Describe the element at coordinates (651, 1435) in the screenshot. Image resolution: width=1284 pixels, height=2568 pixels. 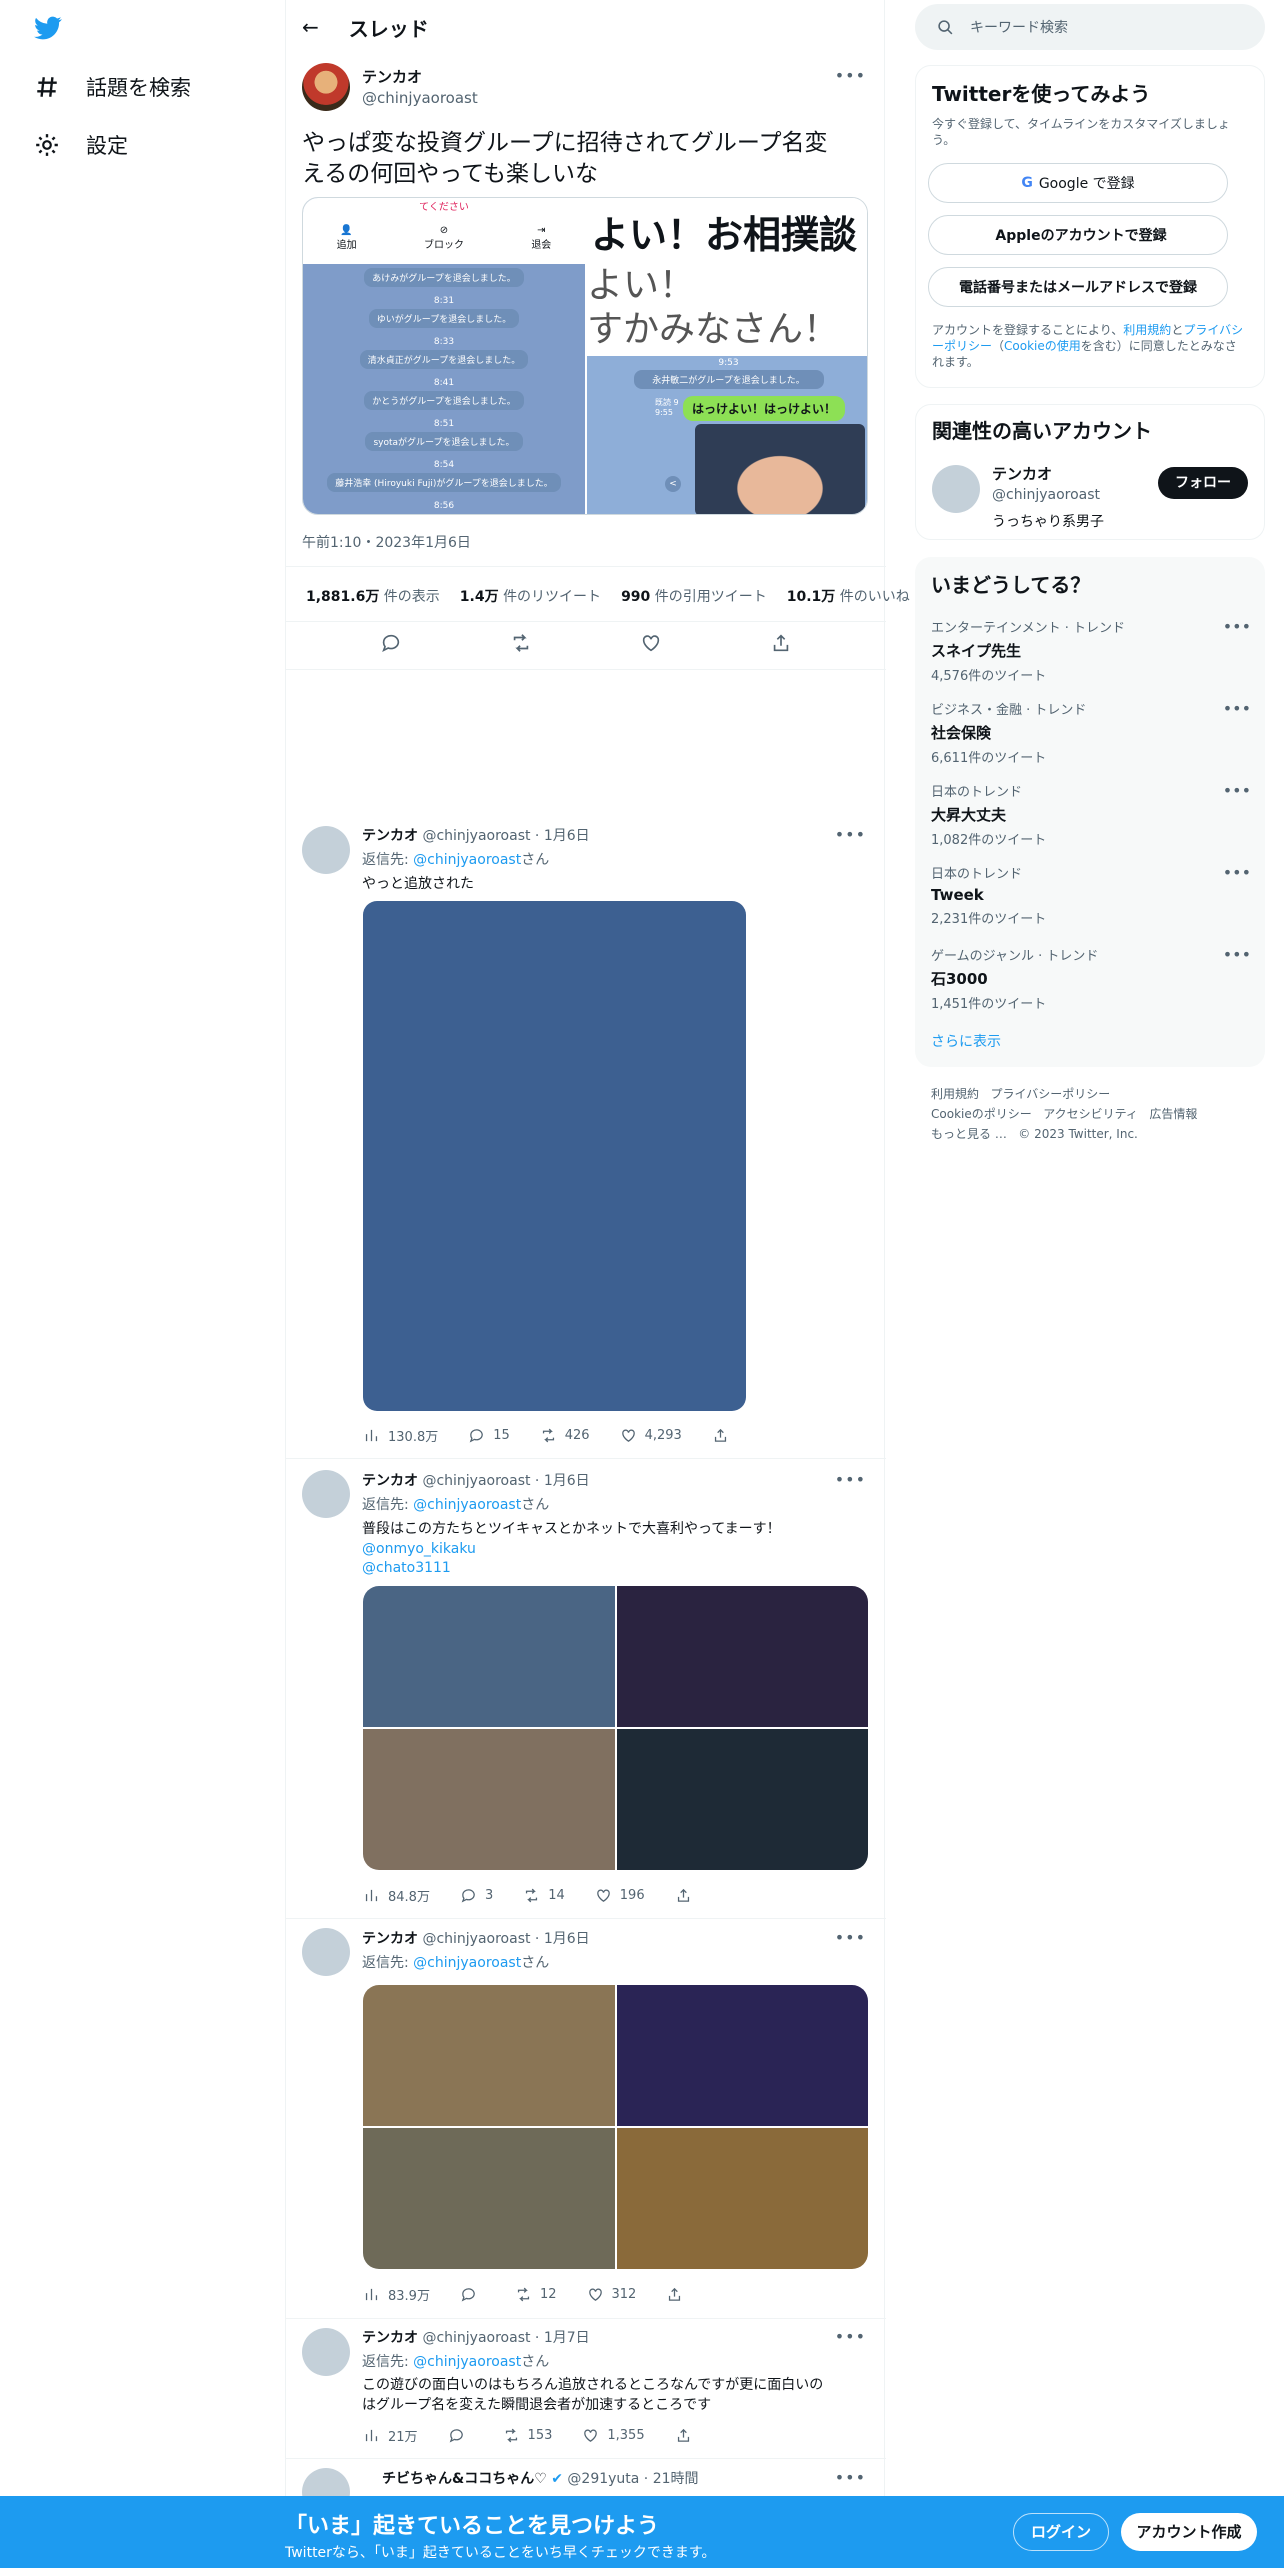
I see `like-button: 4,293` at that location.